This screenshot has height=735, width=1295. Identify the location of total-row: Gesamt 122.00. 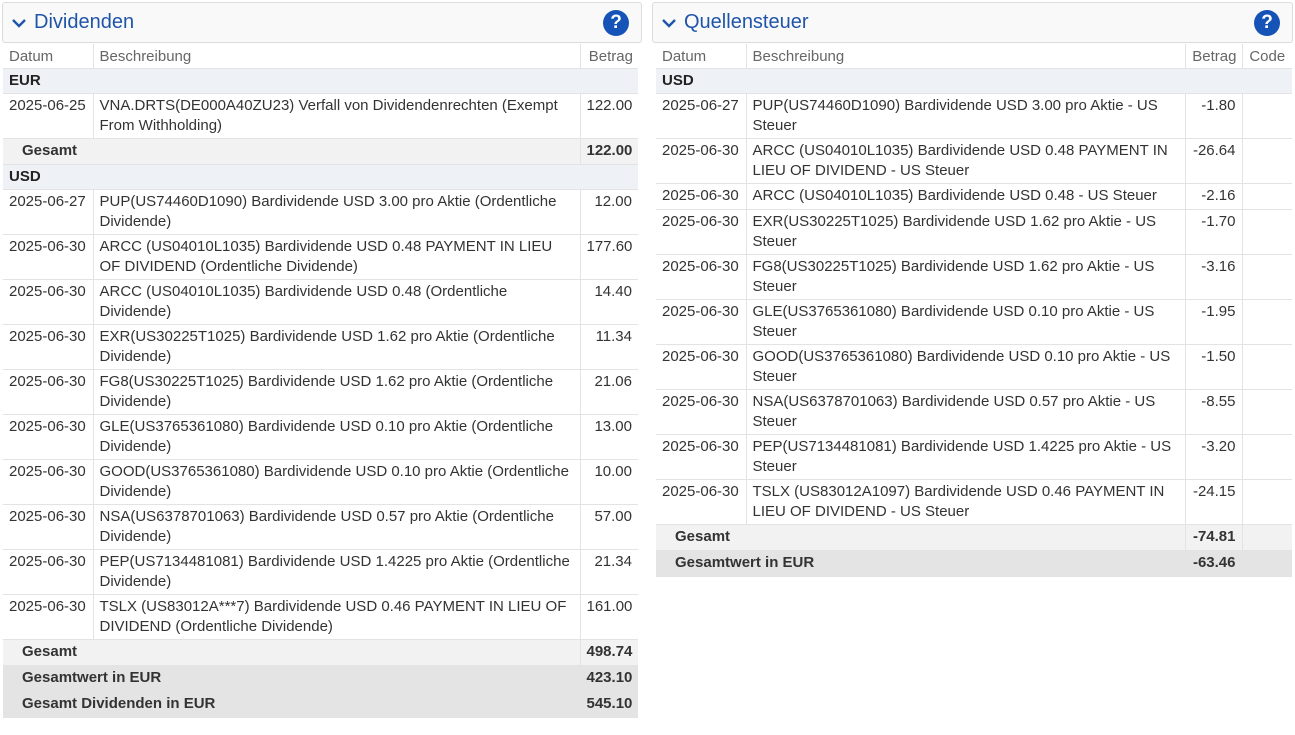
(320, 151).